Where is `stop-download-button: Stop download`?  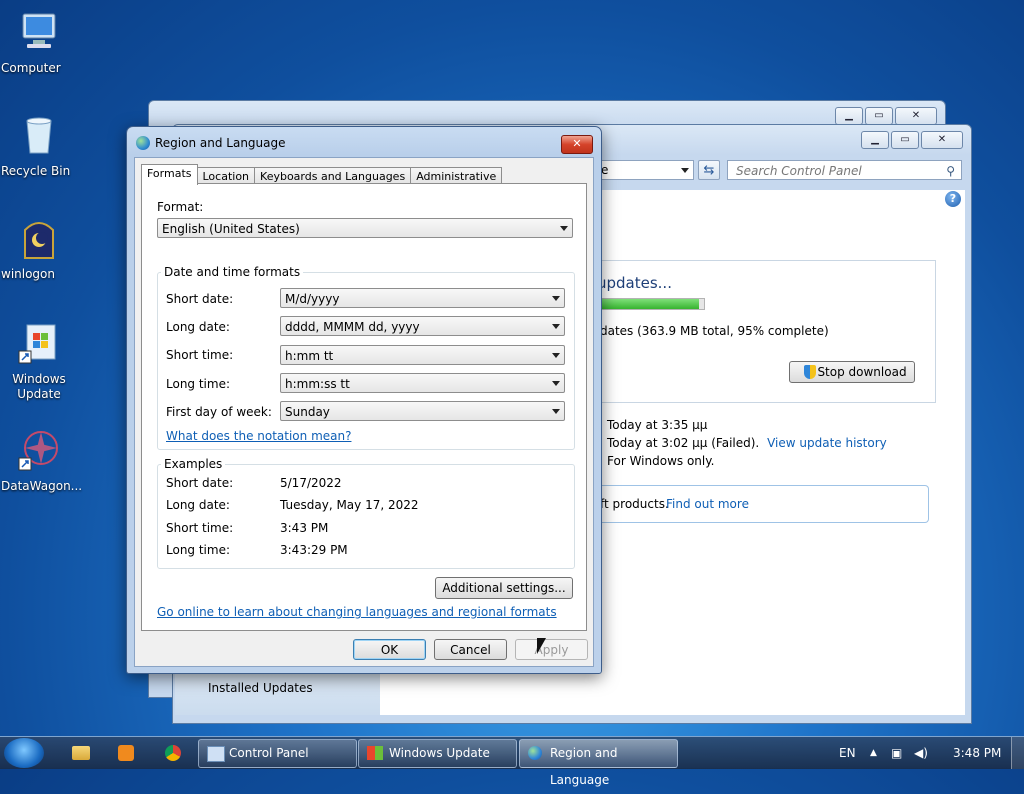 stop-download-button: Stop download is located at coordinates (852, 372).